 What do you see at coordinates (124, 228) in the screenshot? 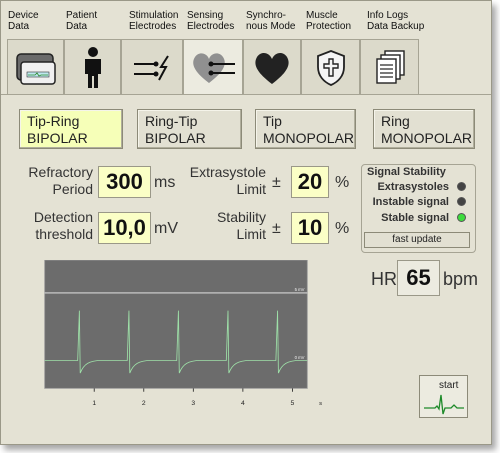
I see `detection-threshold-value: 10,0` at bounding box center [124, 228].